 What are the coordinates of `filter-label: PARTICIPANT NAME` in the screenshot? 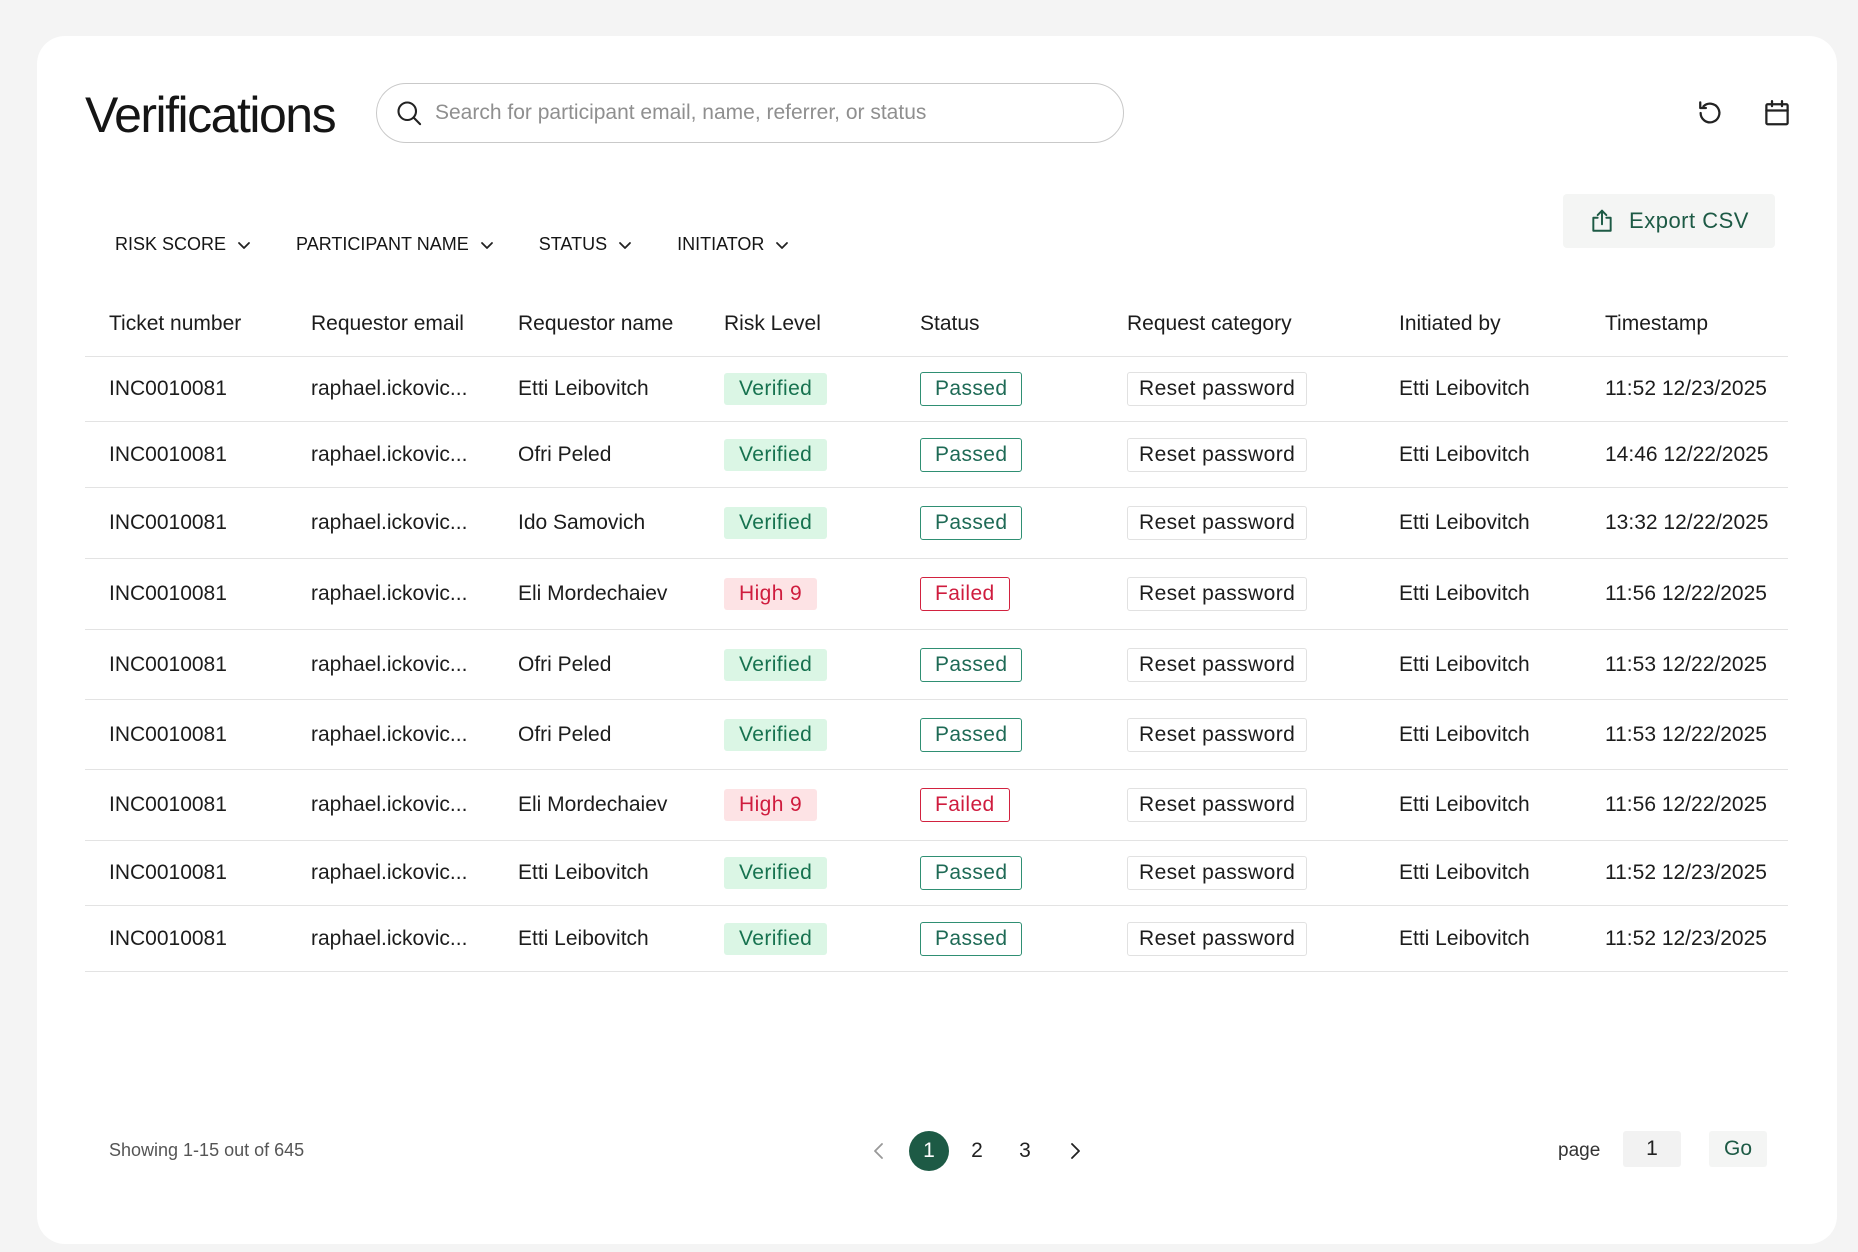 It's located at (382, 244).